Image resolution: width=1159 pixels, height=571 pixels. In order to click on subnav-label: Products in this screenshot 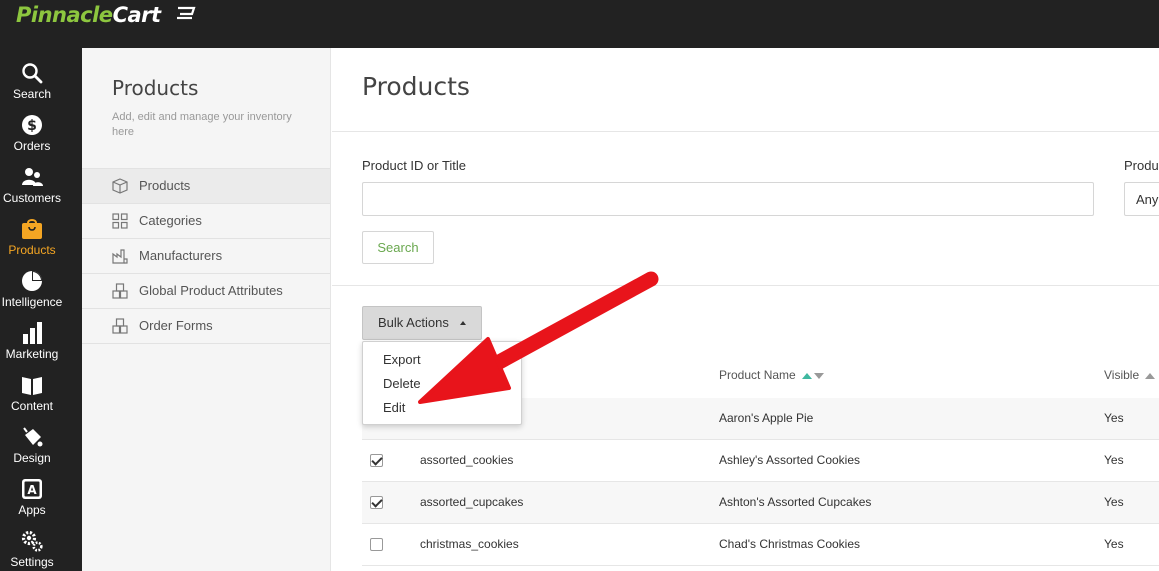, I will do `click(165, 185)`.